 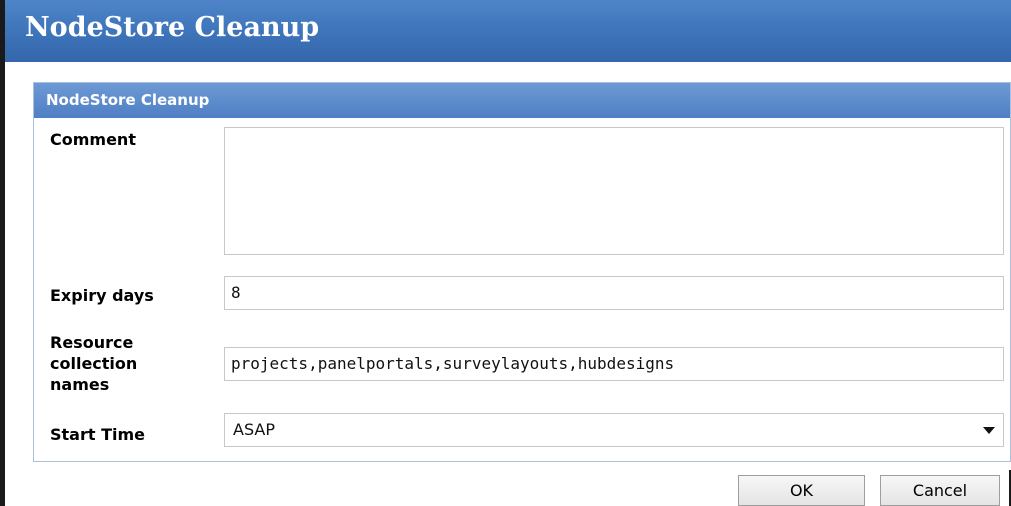 I want to click on resource-label-line-2: collection, so click(x=94, y=363).